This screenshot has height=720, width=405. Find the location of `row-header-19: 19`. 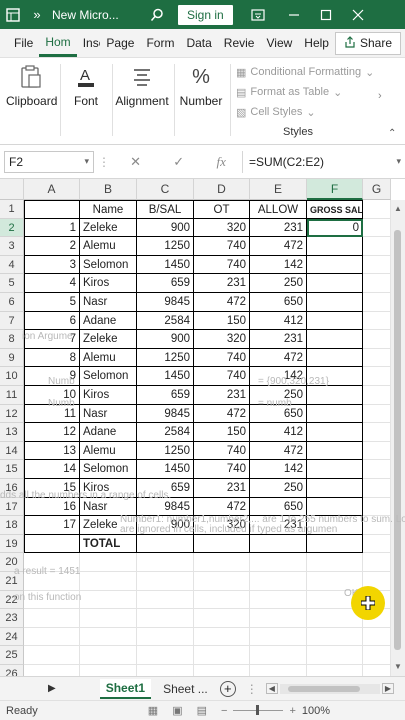

row-header-19: 19 is located at coordinates (12, 544).